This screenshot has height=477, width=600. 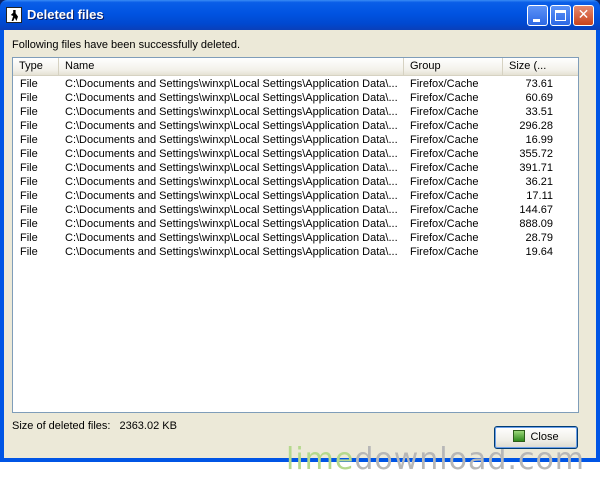 What do you see at coordinates (536, 210) in the screenshot?
I see `cell-size: 144.67` at bounding box center [536, 210].